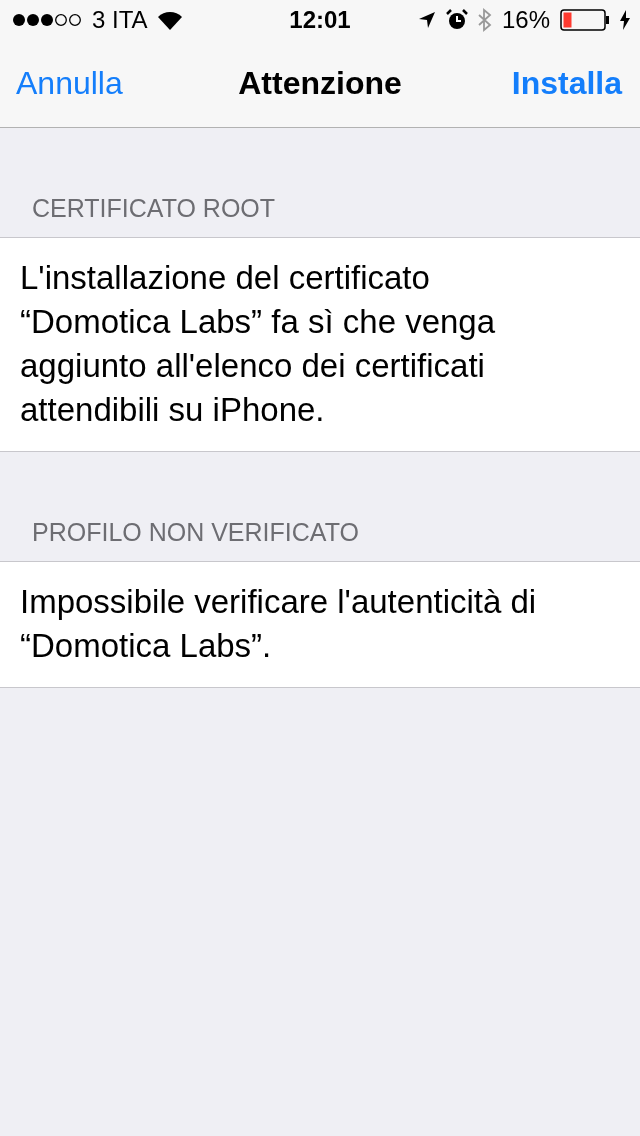 The image size is (640, 1136). What do you see at coordinates (279, 624) in the screenshot?
I see `section-text: Impossibile verificare l'autenticità di “Domotica Labs”.` at bounding box center [279, 624].